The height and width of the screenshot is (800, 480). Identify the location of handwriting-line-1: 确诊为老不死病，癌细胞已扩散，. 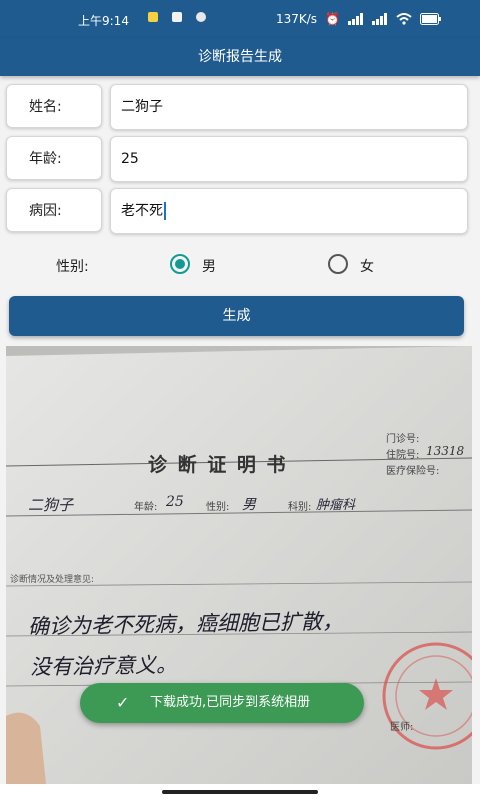
(185, 624).